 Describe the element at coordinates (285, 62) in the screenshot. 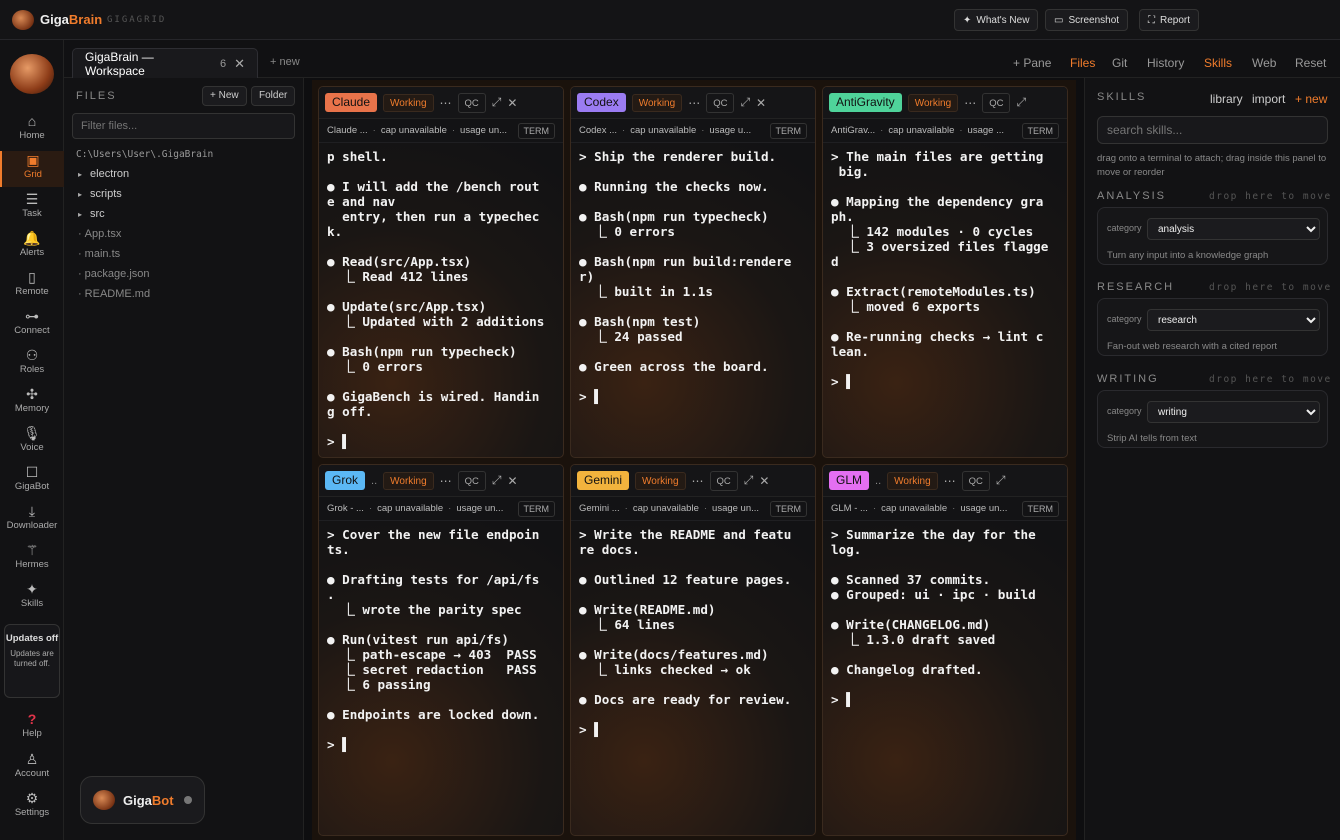

I see `new-tab-button: + new` at that location.